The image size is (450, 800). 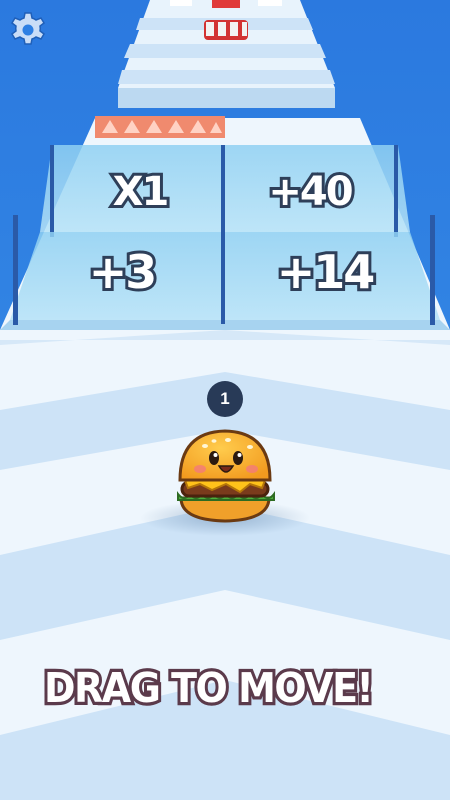 I want to click on spike-strip, so click(x=160, y=127).